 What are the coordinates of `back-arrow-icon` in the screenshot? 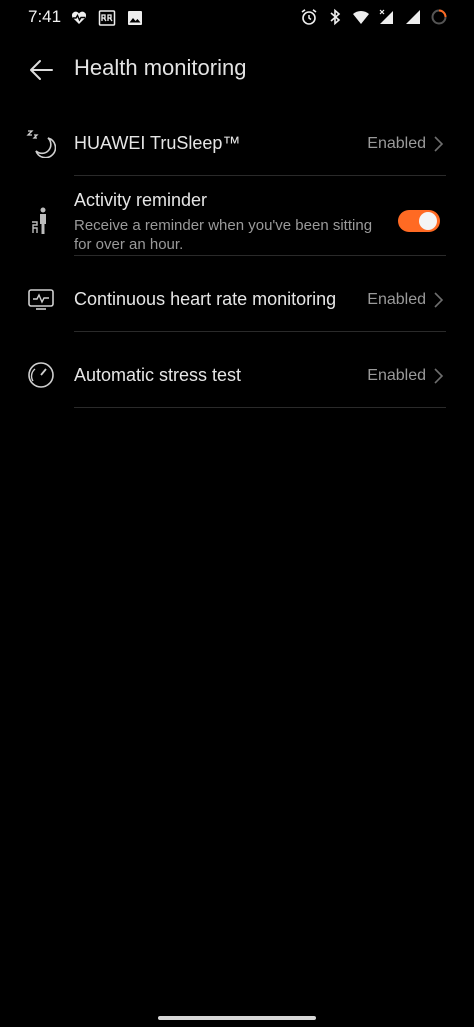 It's located at (41, 70).